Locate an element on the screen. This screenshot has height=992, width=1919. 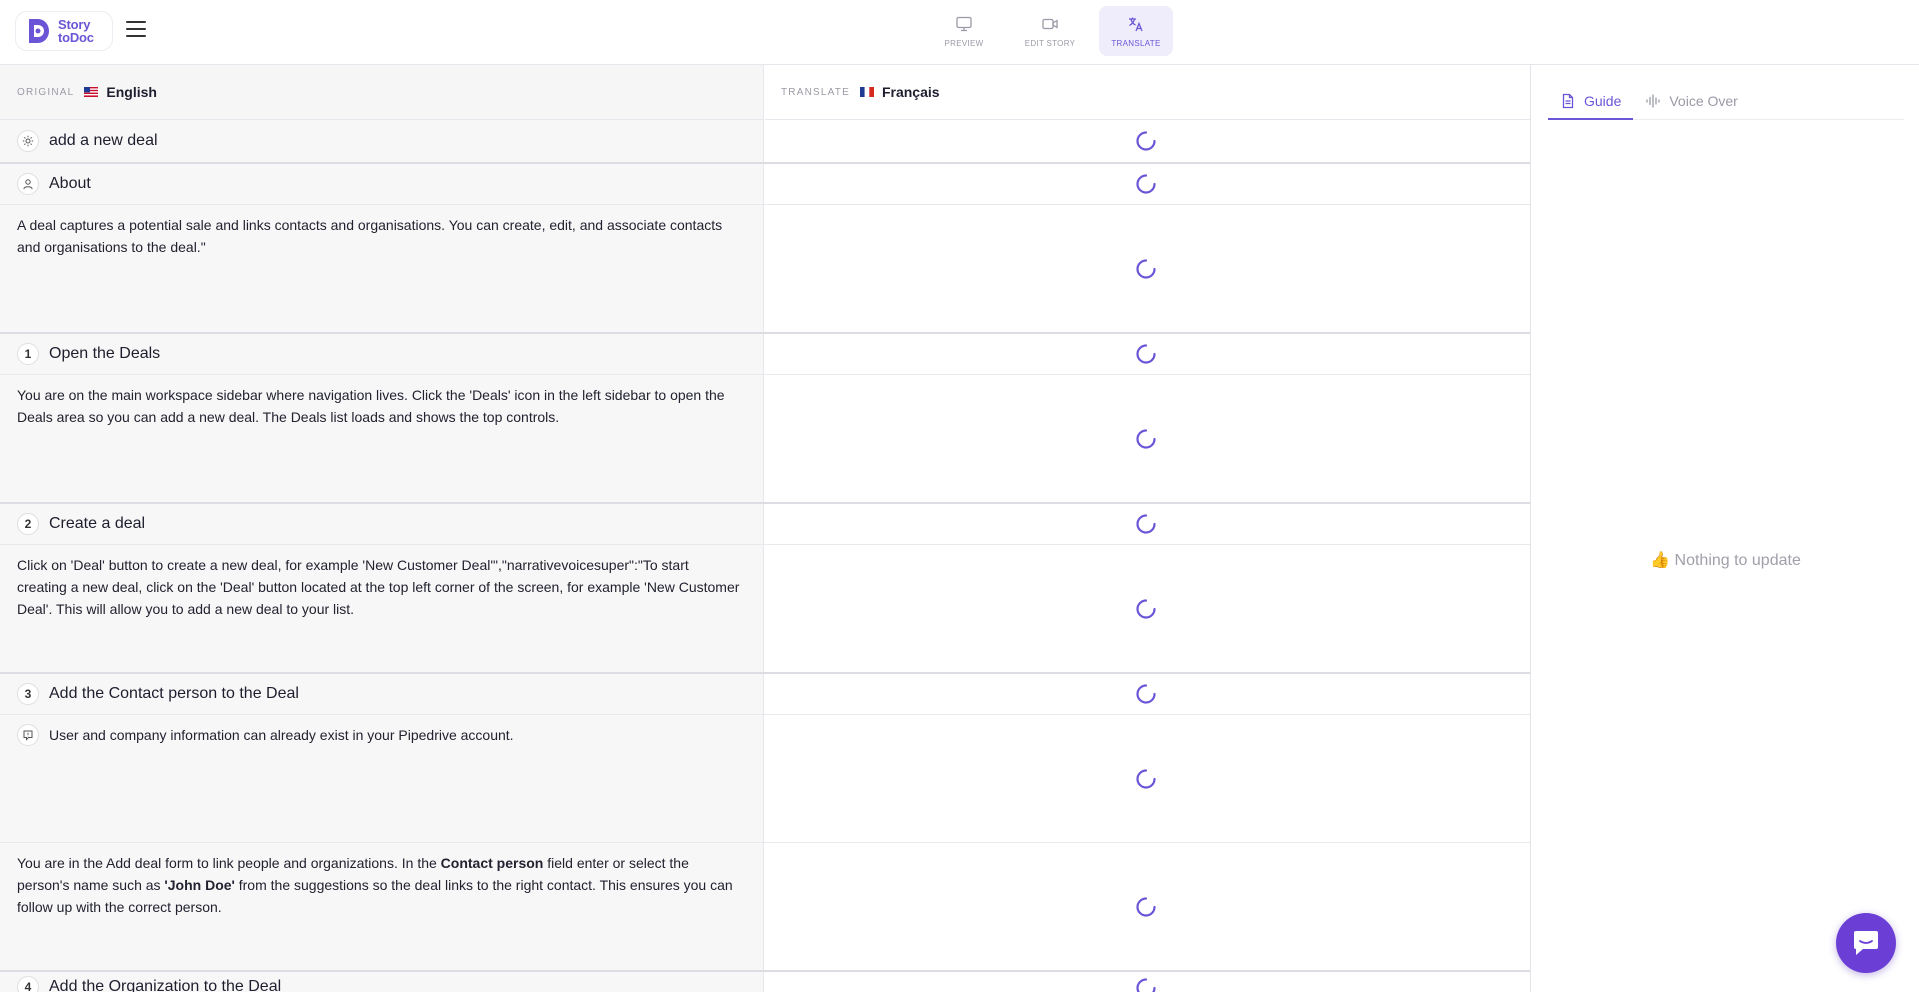
top-bar: Story toDoc PREVIEW EDIT STORY TRANSLATE is located at coordinates (959, 32).